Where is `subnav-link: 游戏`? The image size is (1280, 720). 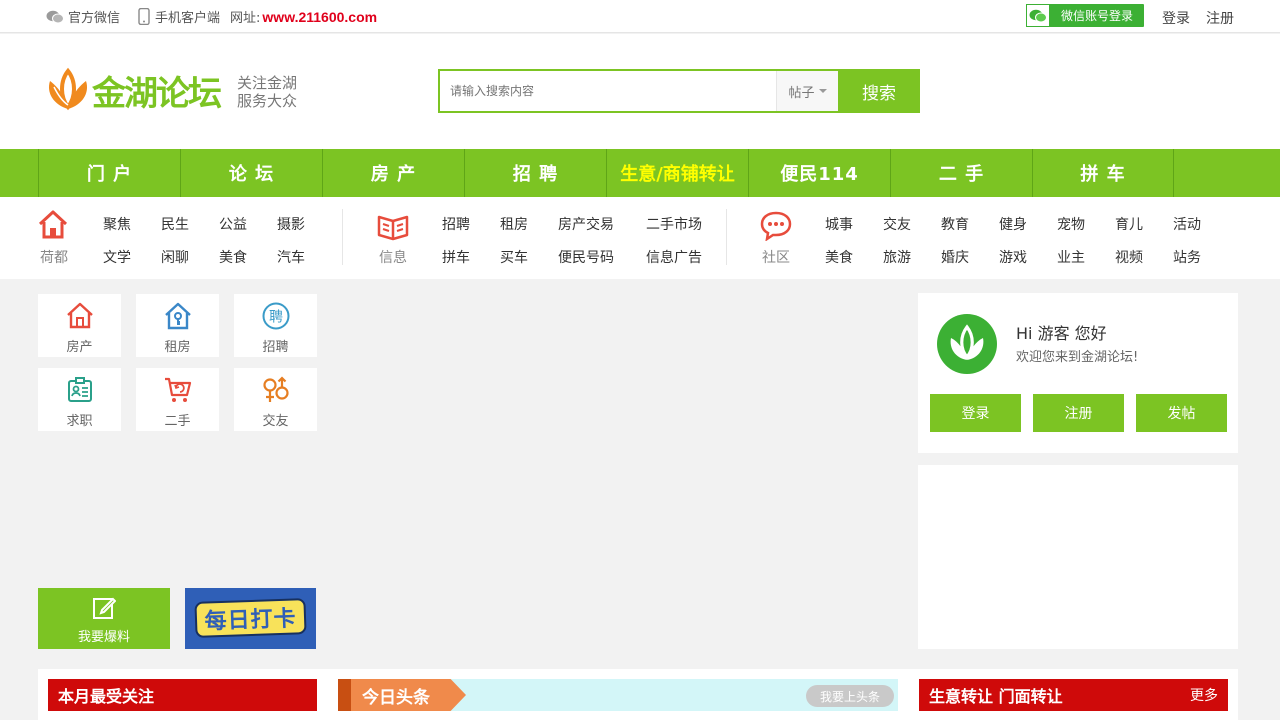 subnav-link: 游戏 is located at coordinates (1013, 257).